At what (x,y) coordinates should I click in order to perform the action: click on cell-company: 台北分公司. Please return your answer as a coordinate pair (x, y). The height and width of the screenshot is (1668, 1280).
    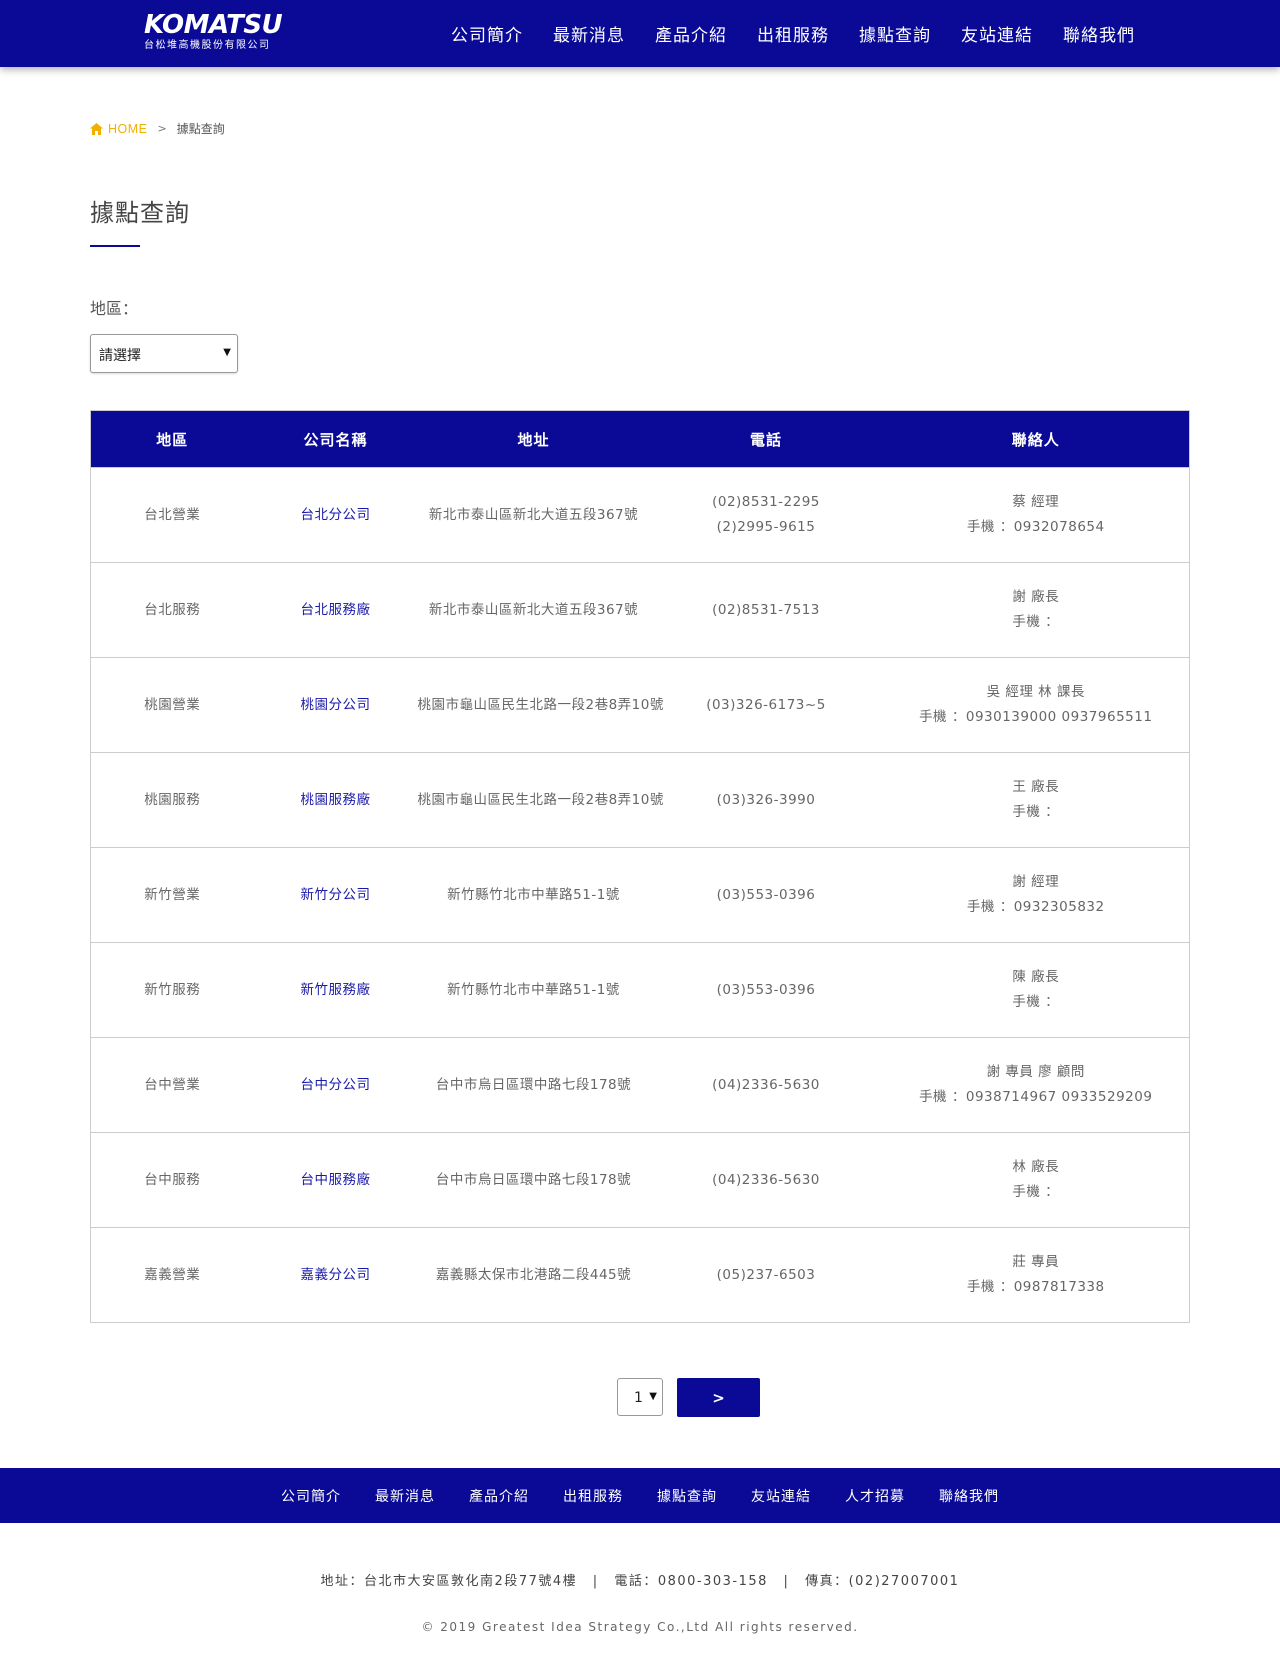
    Looking at the image, I should click on (335, 515).